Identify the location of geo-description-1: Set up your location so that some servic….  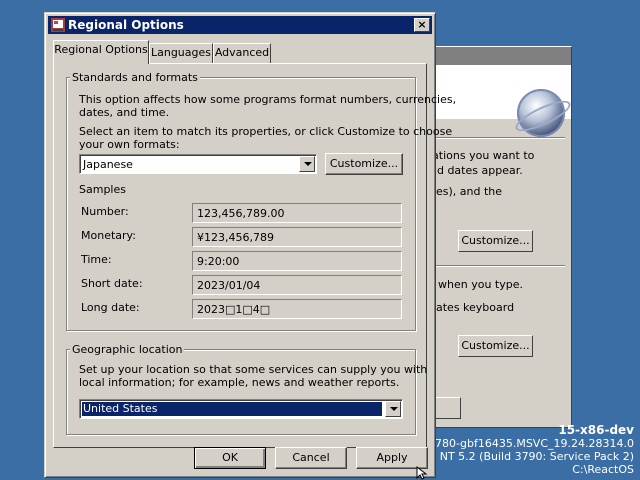
(253, 369).